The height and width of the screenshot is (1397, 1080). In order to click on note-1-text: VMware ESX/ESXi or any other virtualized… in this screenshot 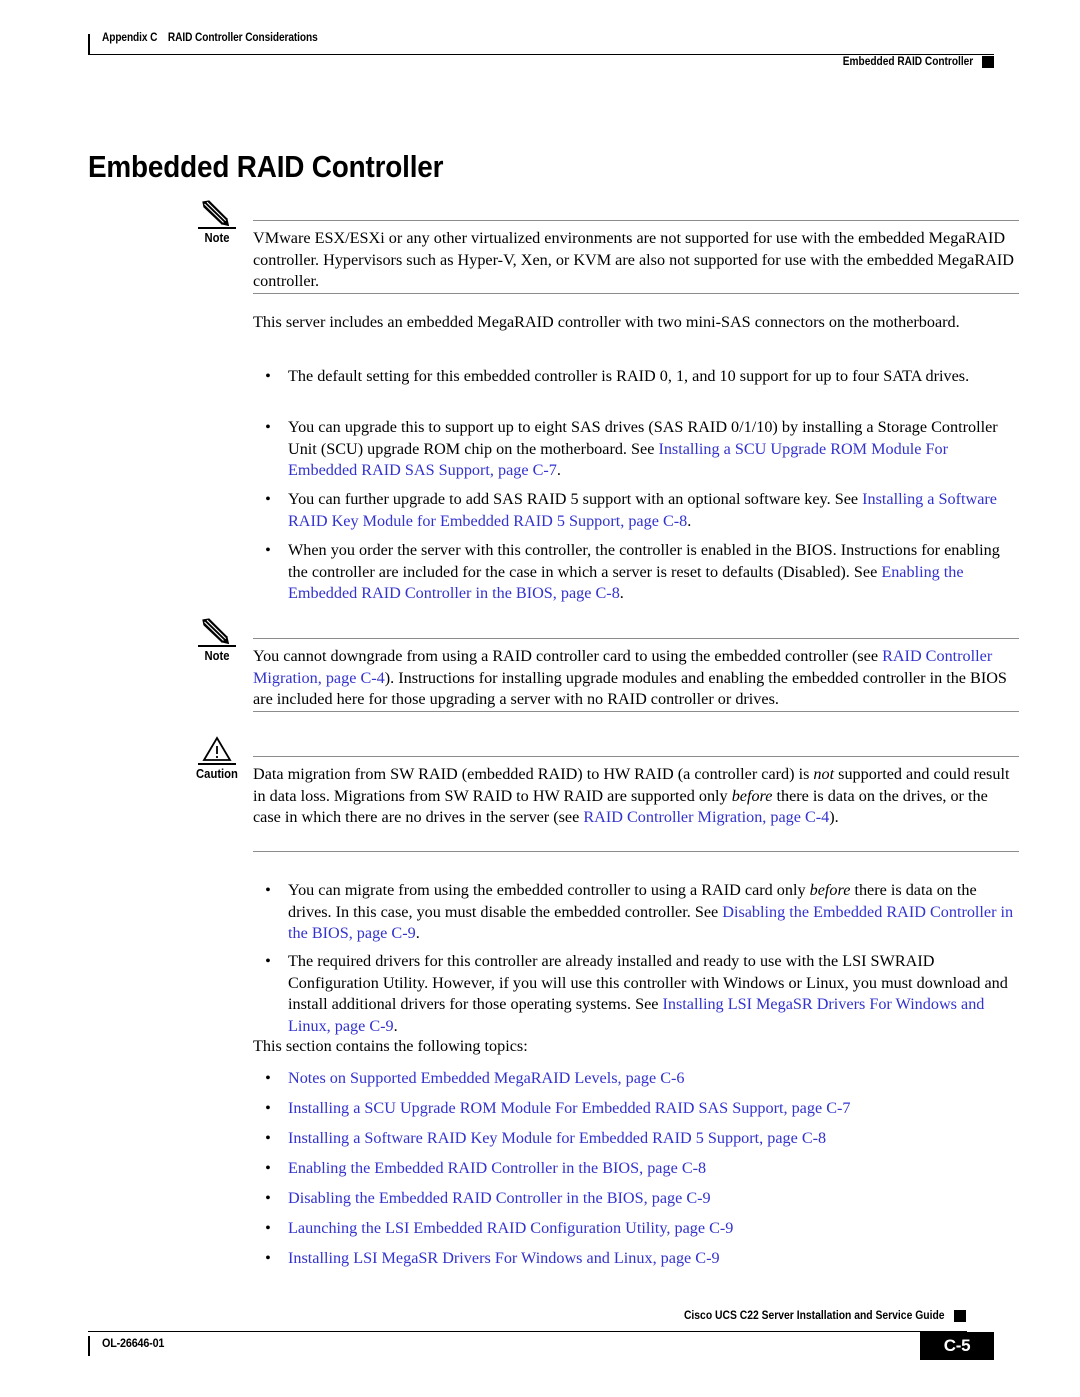, I will do `click(633, 260)`.